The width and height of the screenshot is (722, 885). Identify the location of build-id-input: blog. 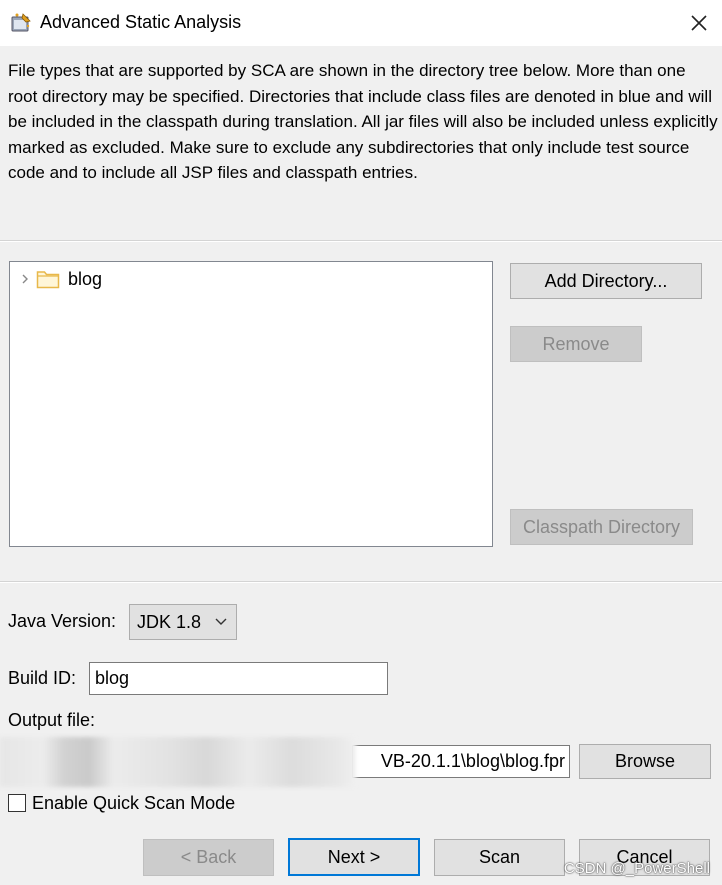
(238, 678).